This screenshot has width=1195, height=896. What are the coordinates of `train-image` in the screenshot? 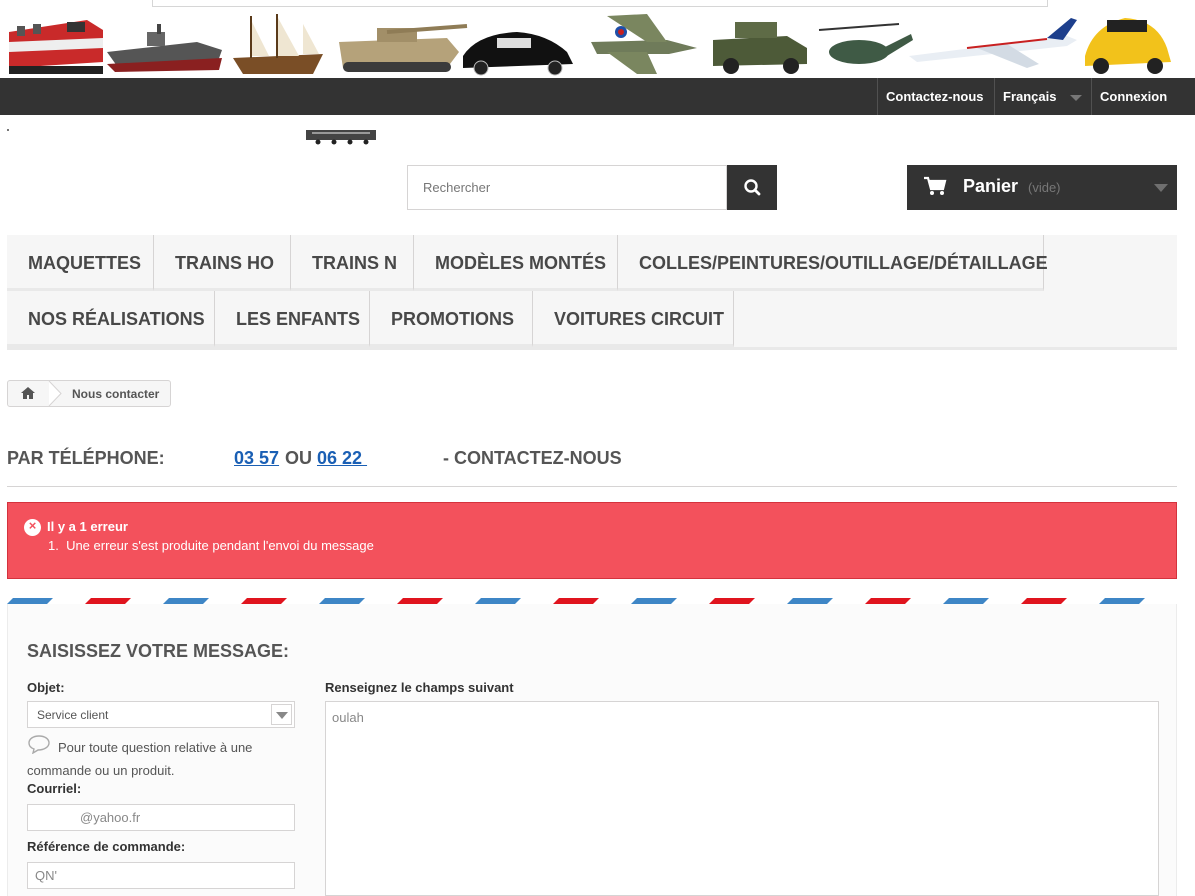 It's located at (56, 47).